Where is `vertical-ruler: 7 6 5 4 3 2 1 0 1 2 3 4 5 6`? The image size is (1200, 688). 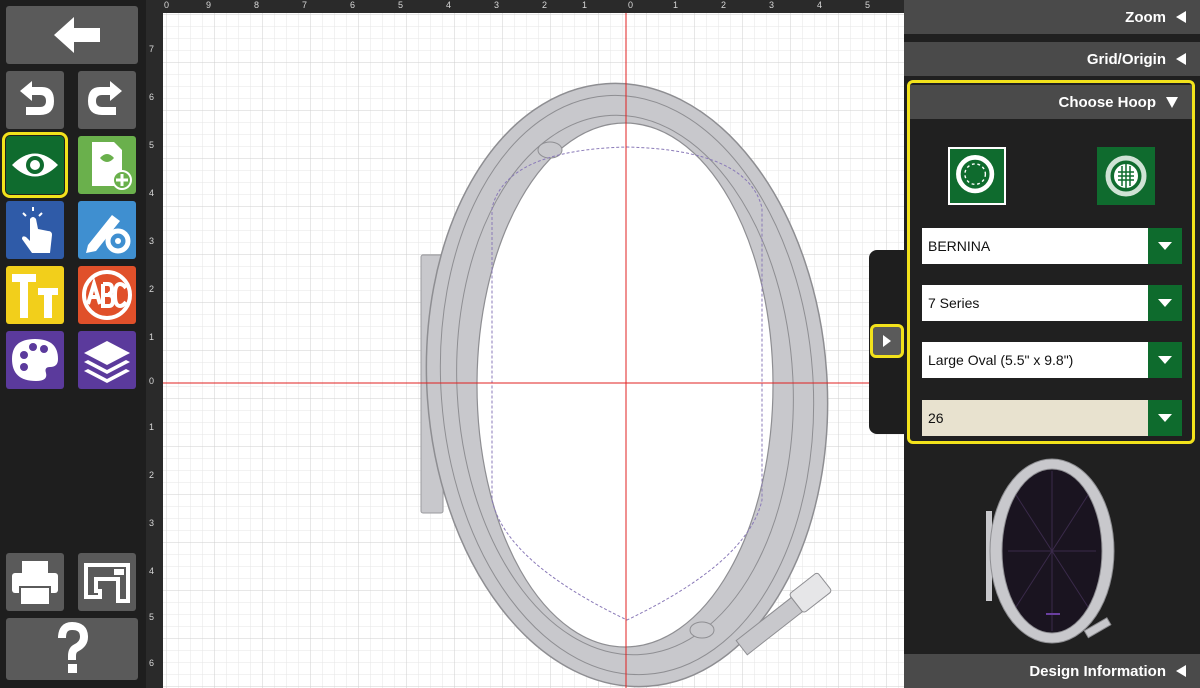
vertical-ruler: 7 6 5 4 3 2 1 0 1 2 3 4 5 6 is located at coordinates (154, 344).